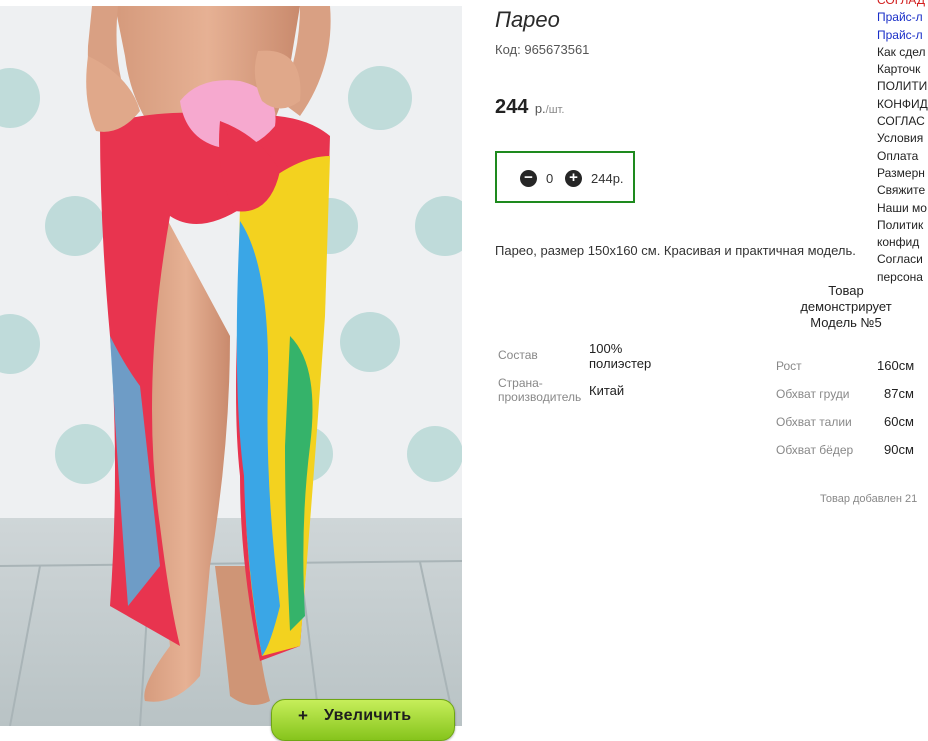 The width and height of the screenshot is (928, 741). What do you see at coordinates (813, 394) in the screenshot?
I see `model-param-label: Обхват груди` at bounding box center [813, 394].